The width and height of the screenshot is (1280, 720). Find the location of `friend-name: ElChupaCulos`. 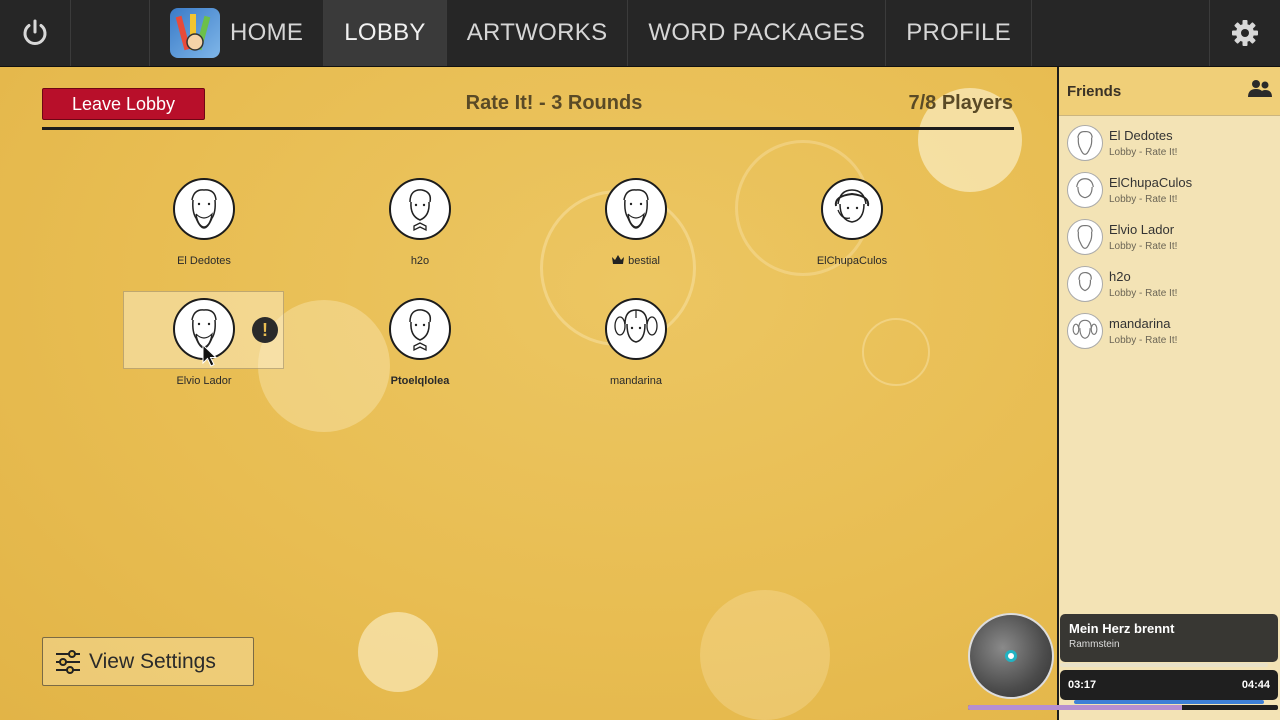

friend-name: ElChupaCulos is located at coordinates (1151, 182).